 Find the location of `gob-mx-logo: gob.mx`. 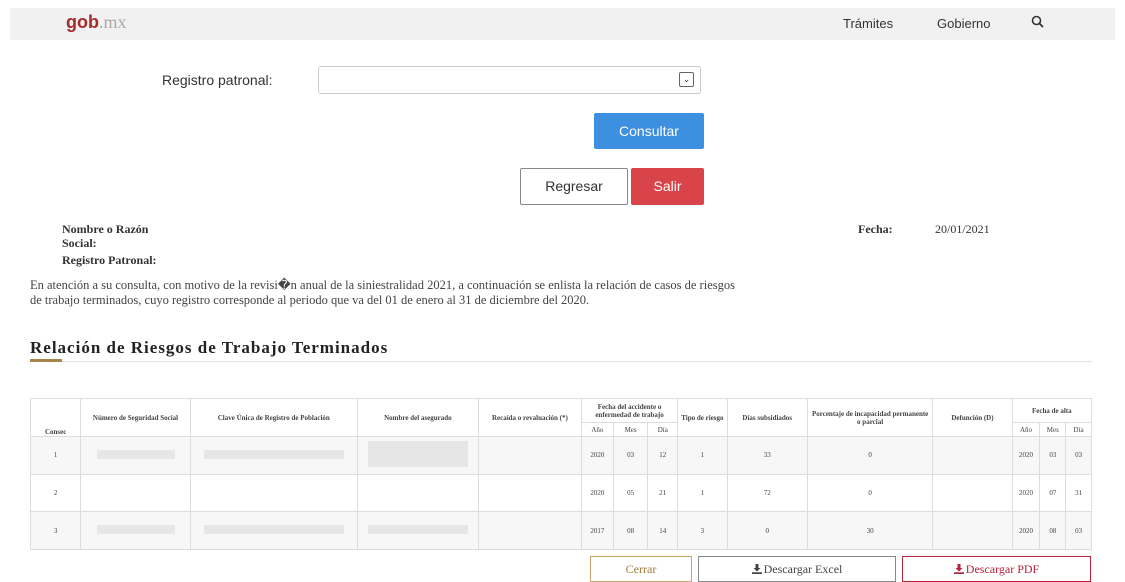

gob-mx-logo: gob.mx is located at coordinates (96, 22).